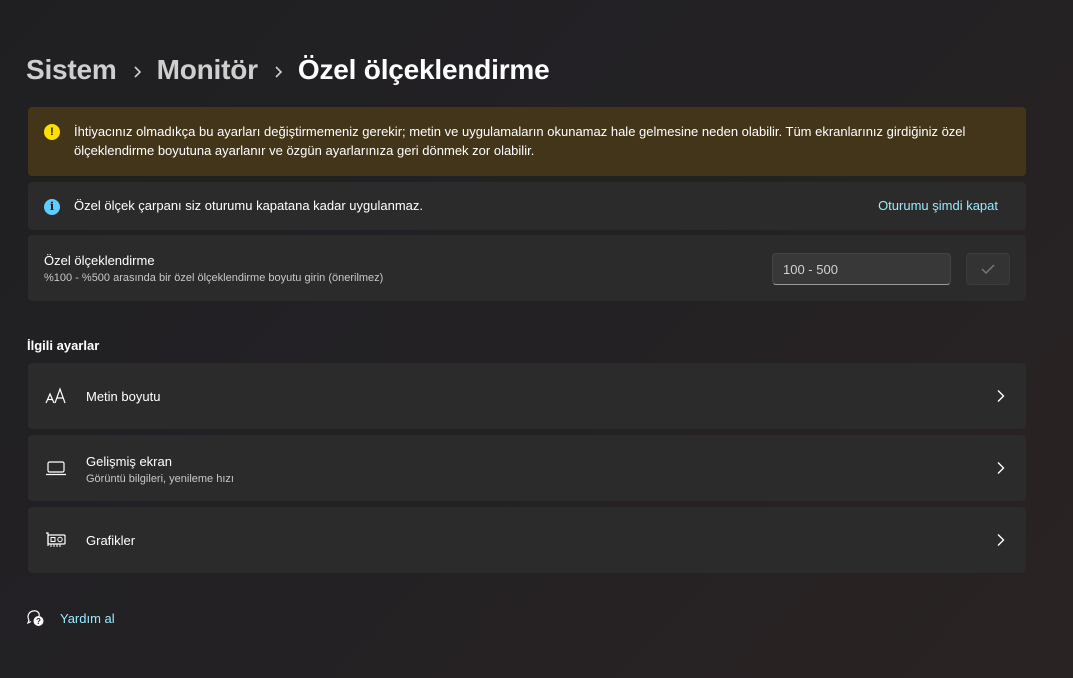 This screenshot has height=678, width=1073. Describe the element at coordinates (87, 618) in the screenshot. I see `get-help-label: Yardım al` at that location.